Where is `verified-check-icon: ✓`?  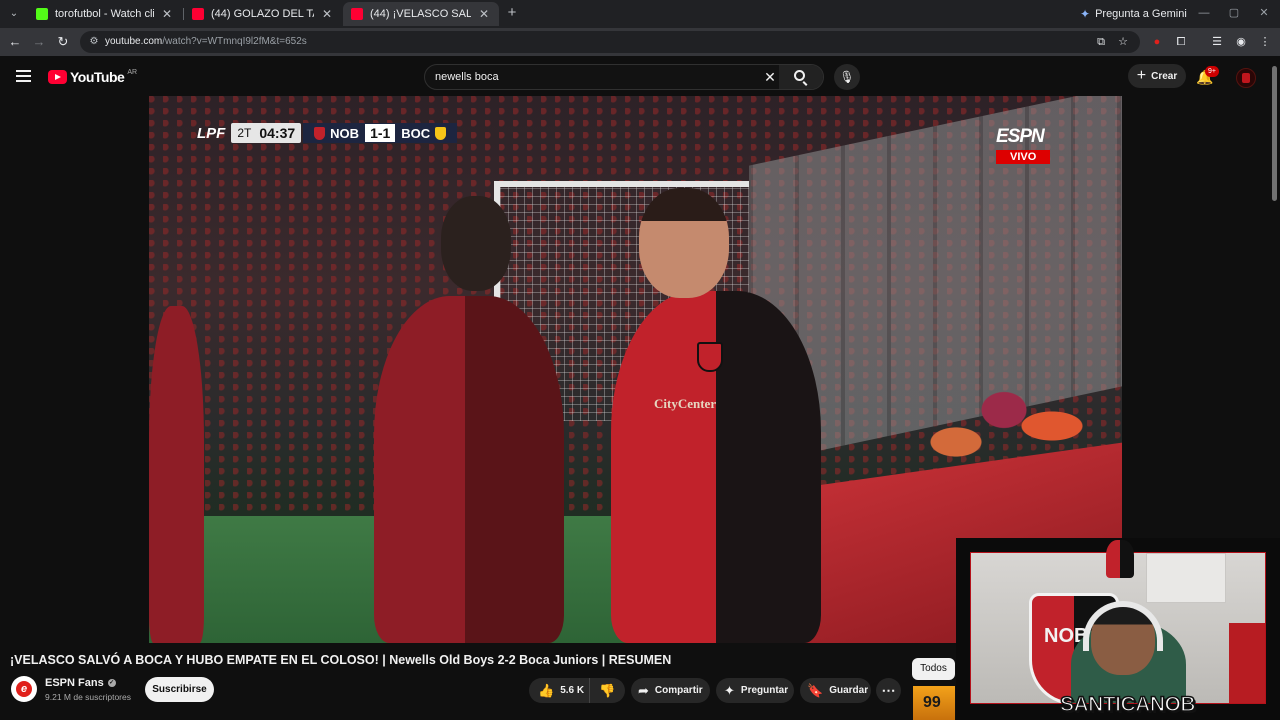 verified-check-icon: ✓ is located at coordinates (111, 683).